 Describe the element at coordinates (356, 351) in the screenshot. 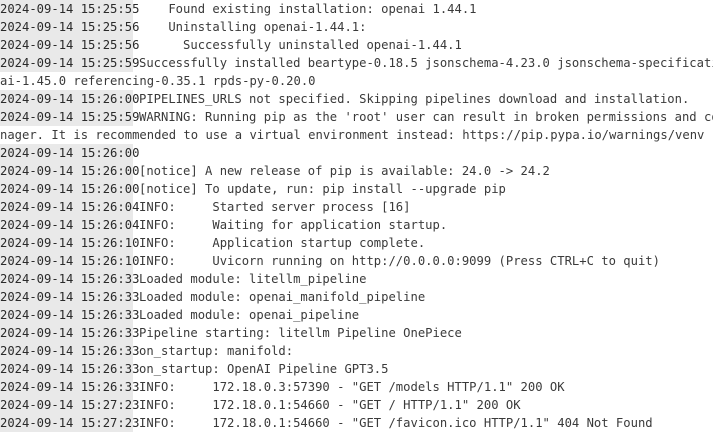

I see `log-line: 2024-09-14 15:26:33 on_startup: manifold:` at that location.